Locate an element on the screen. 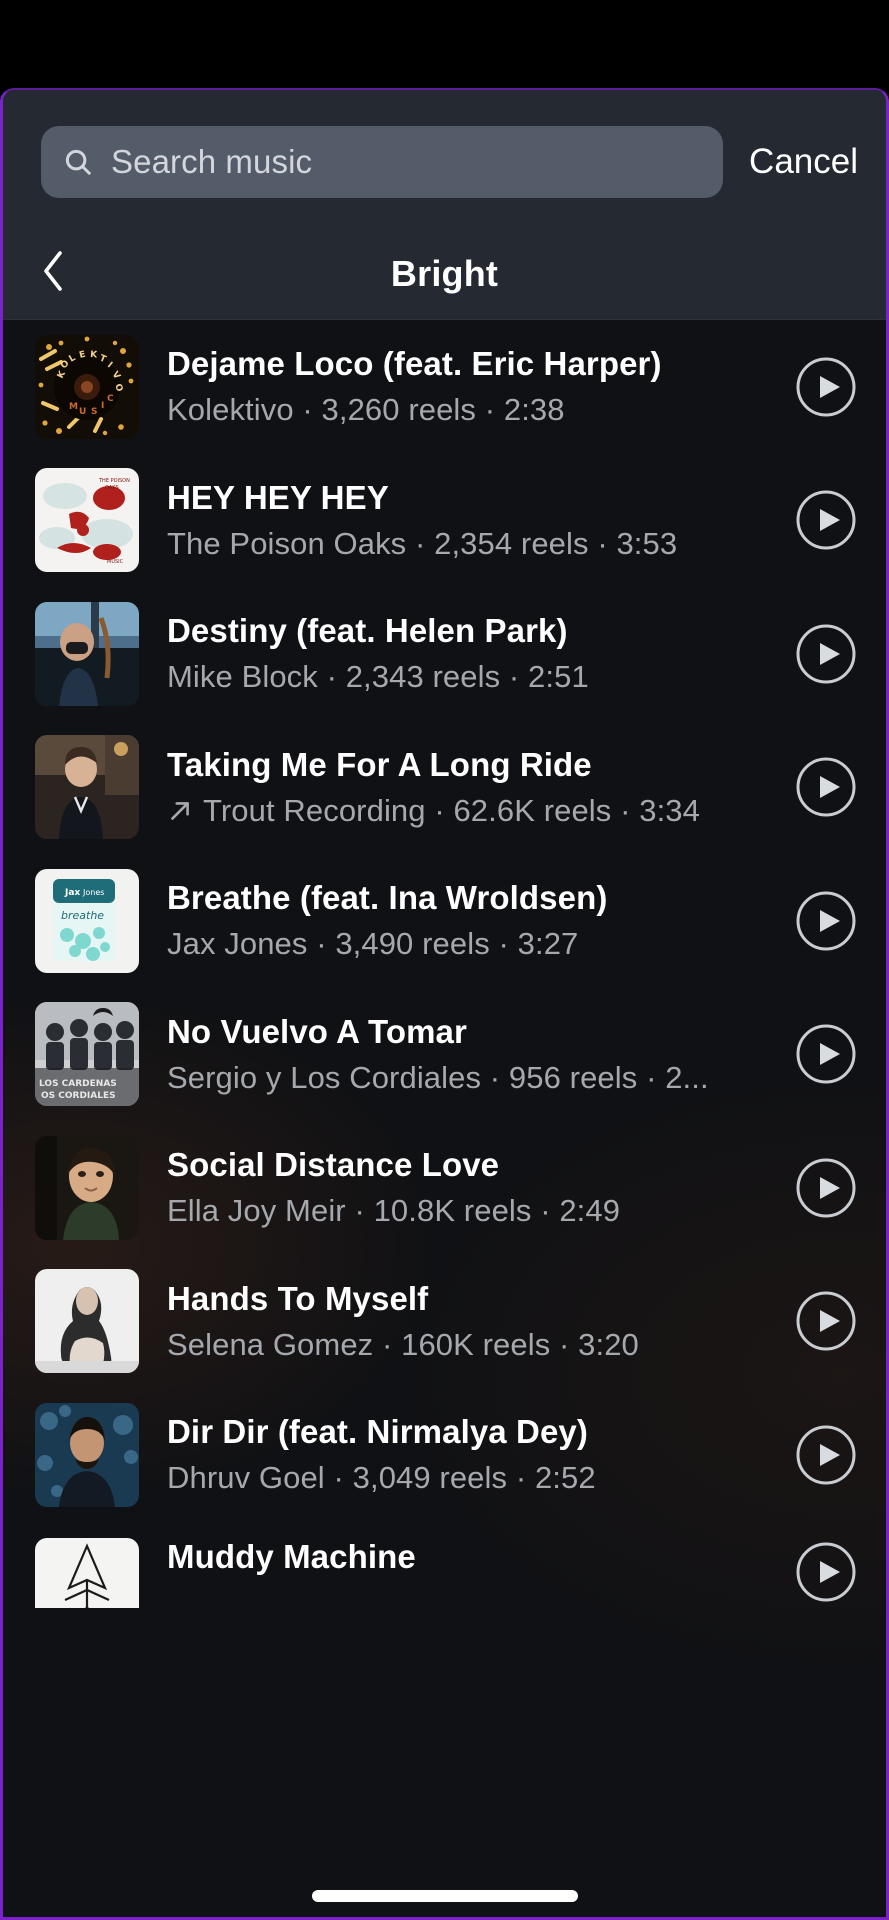 This screenshot has width=889, height=1920. track-subtitle: Ella Joy Meir · 10.8K reels · 2:49 is located at coordinates (465, 1211).